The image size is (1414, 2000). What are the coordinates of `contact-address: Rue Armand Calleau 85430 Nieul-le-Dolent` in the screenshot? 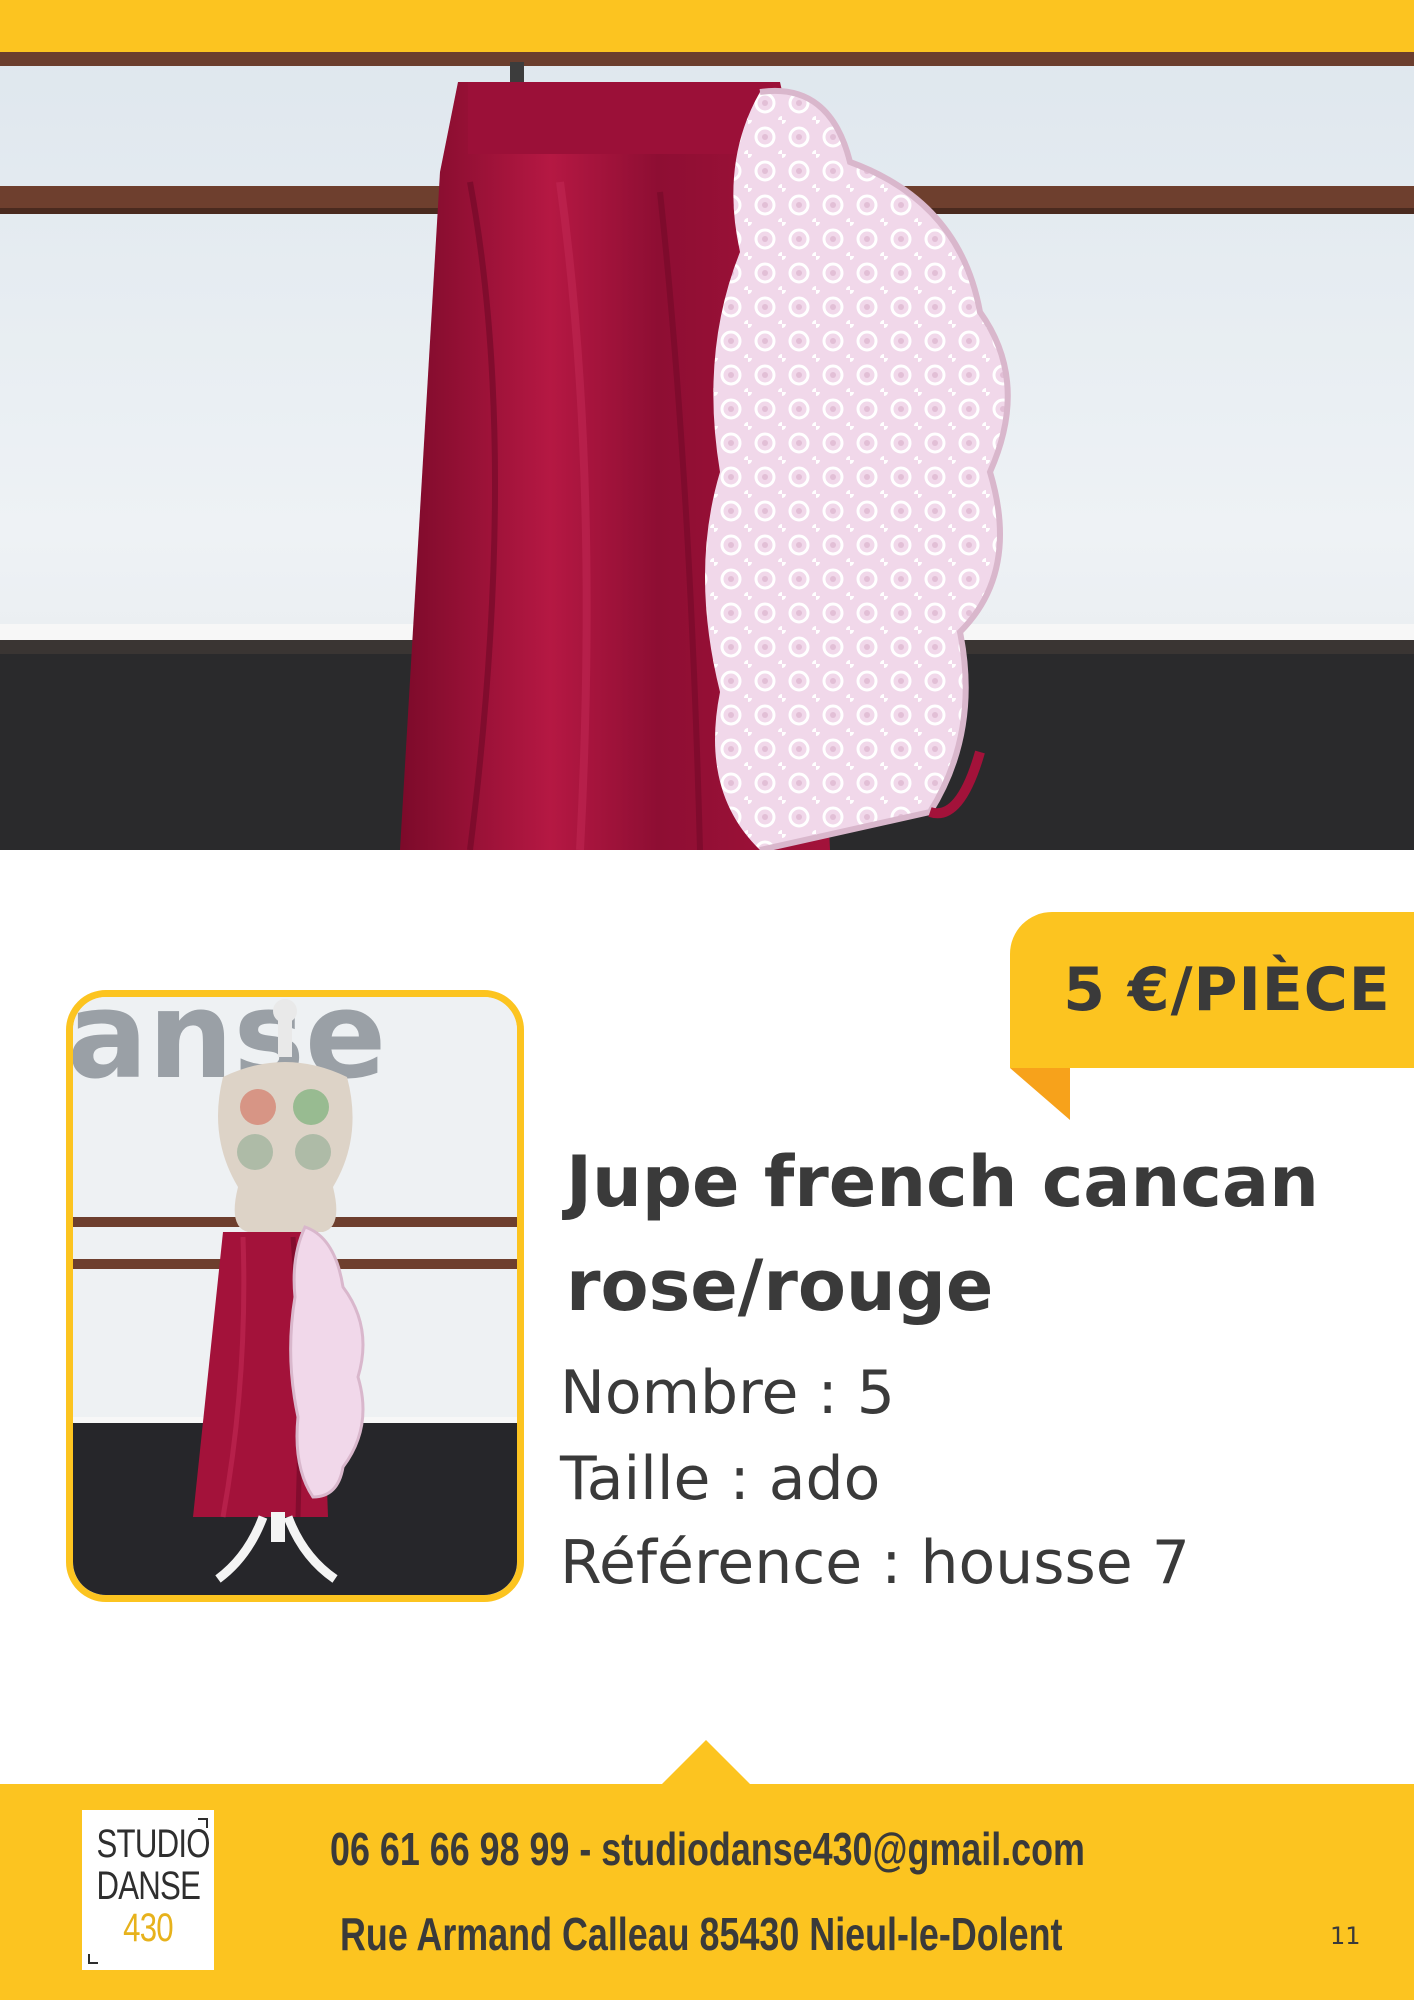 It's located at (701, 1934).